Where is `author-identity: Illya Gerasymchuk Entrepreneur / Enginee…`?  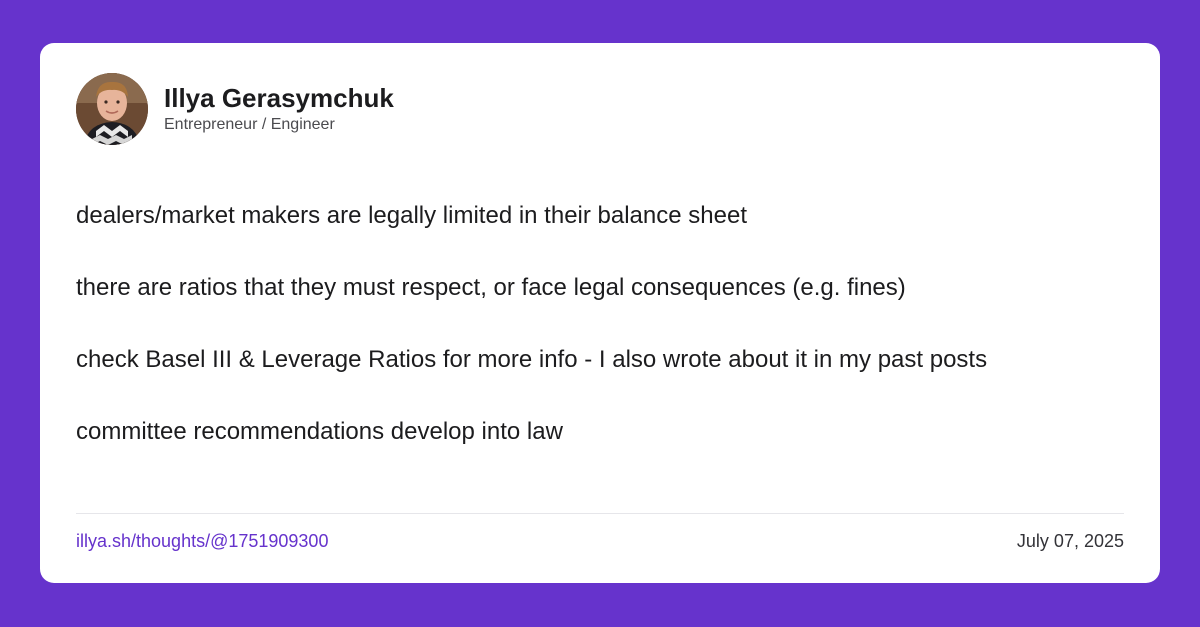
author-identity: Illya Gerasymchuk Entrepreneur / Enginee… is located at coordinates (279, 109).